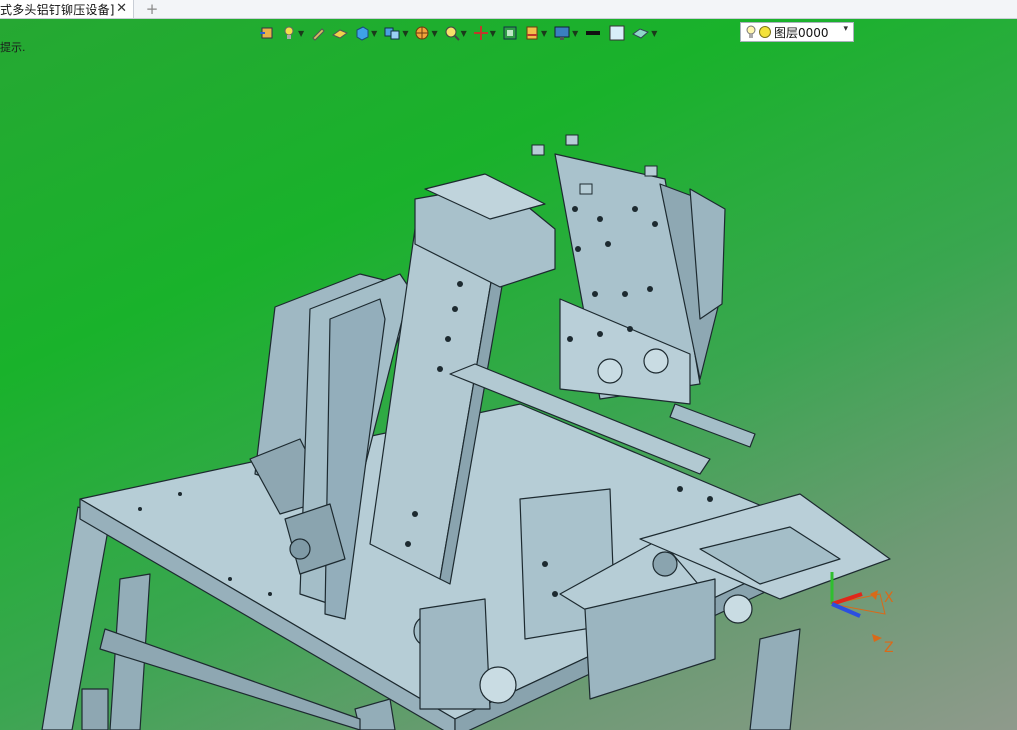 Image resolution: width=1017 pixels, height=730 pixels. I want to click on view-orient-button: ▼, so click(395, 33).